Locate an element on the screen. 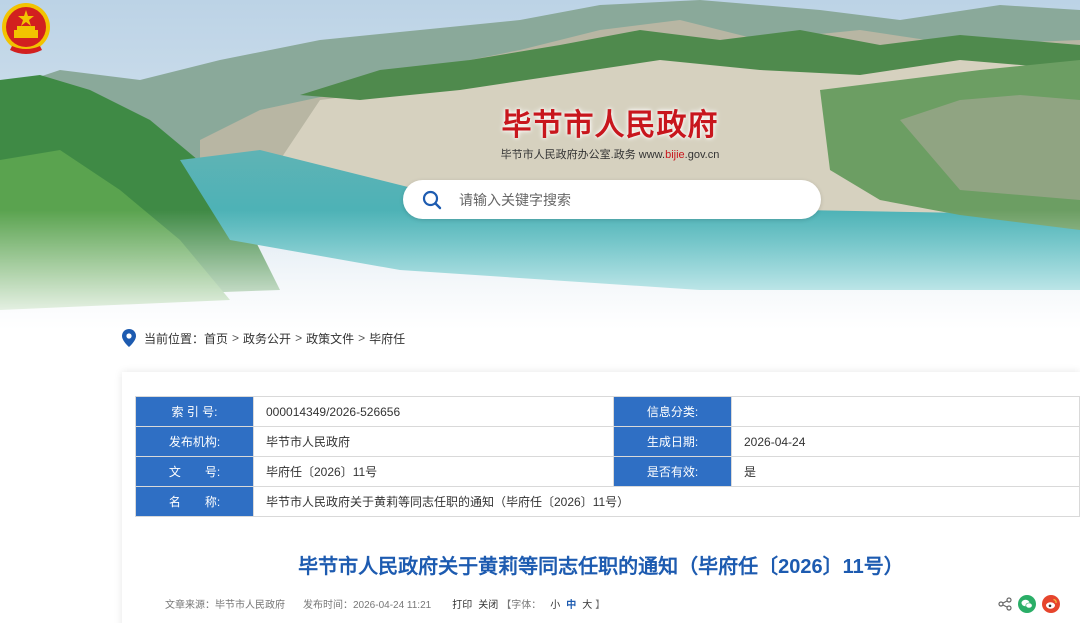 The image size is (1080, 623). index-label: 索 引 号: is located at coordinates (194, 411).